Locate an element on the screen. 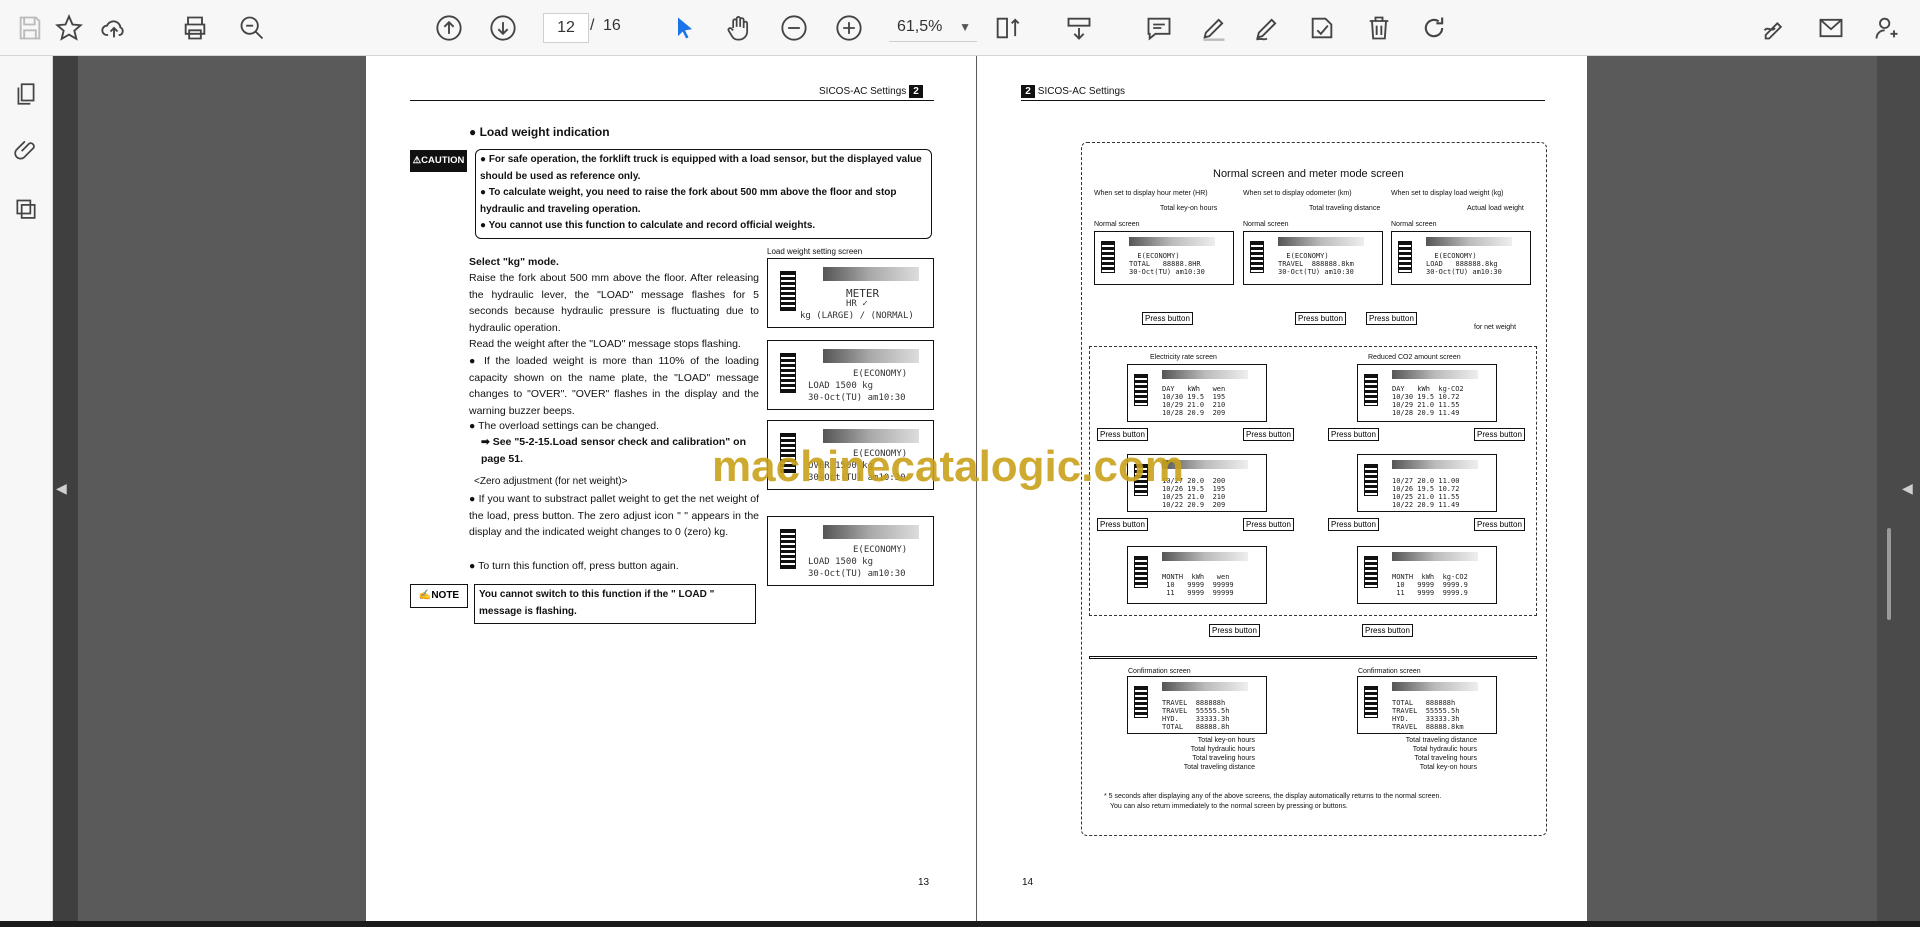 This screenshot has width=1920, height=927. column-label: Total traveling distance is located at coordinates (1345, 208).